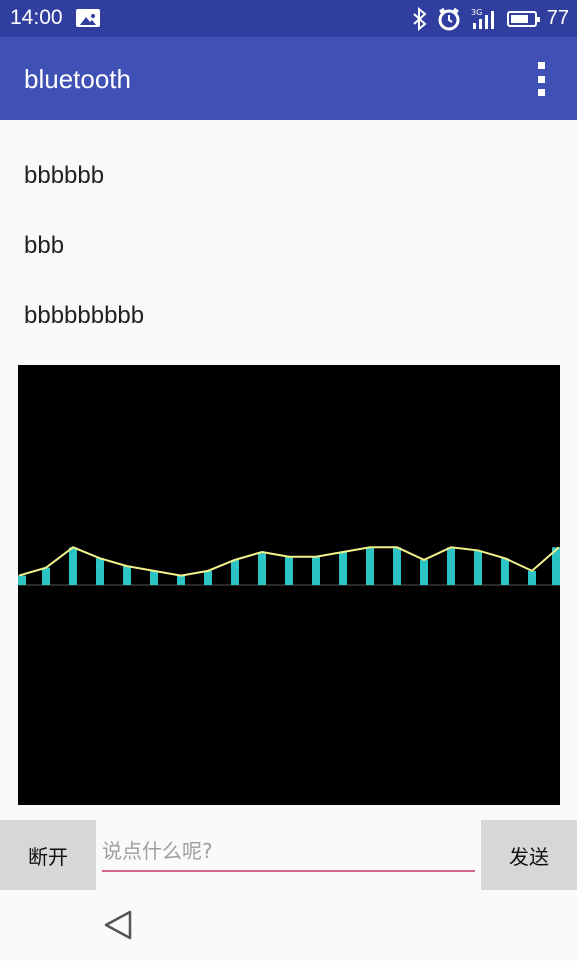 This screenshot has height=961, width=577. Describe the element at coordinates (288, 925) in the screenshot. I see `navigation-bar` at that location.